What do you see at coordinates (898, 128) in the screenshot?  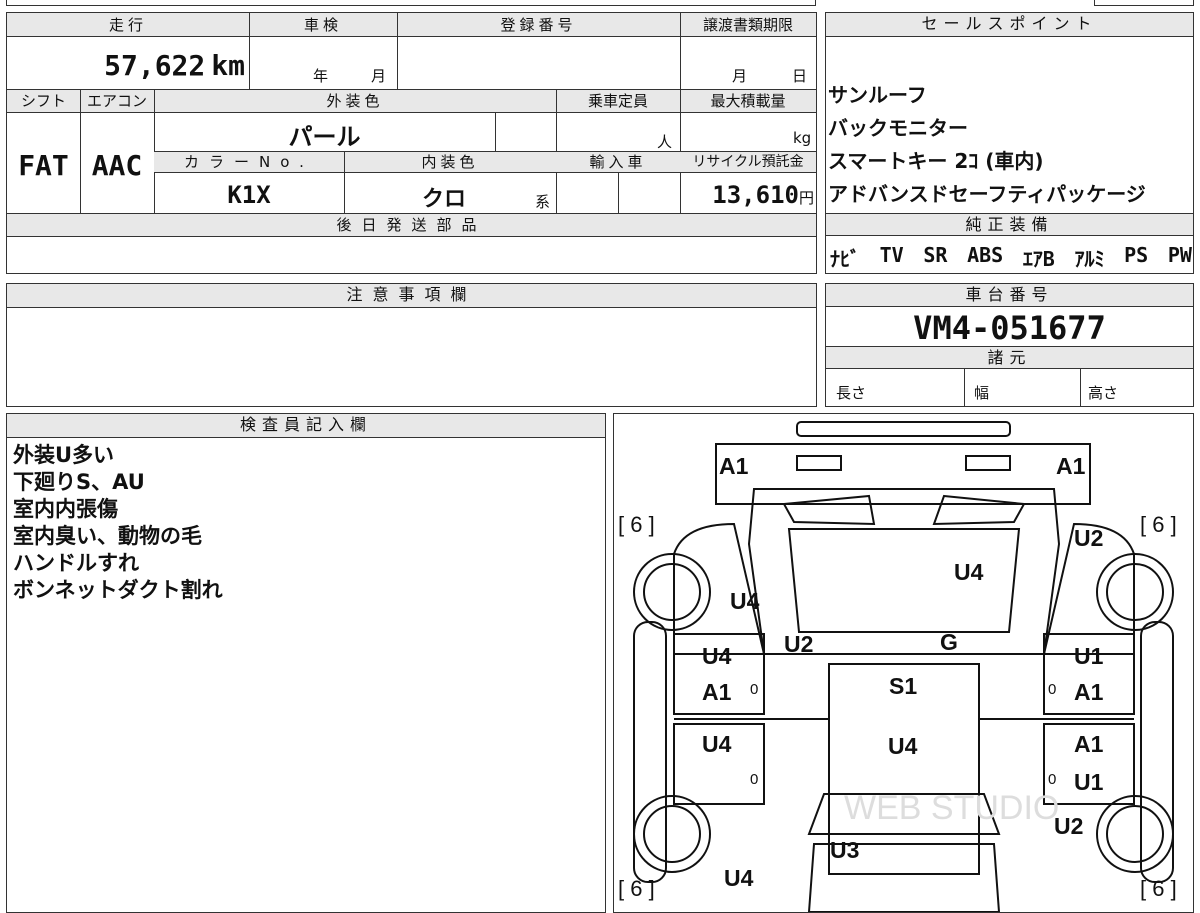 I see `sales-point: バックモニター` at bounding box center [898, 128].